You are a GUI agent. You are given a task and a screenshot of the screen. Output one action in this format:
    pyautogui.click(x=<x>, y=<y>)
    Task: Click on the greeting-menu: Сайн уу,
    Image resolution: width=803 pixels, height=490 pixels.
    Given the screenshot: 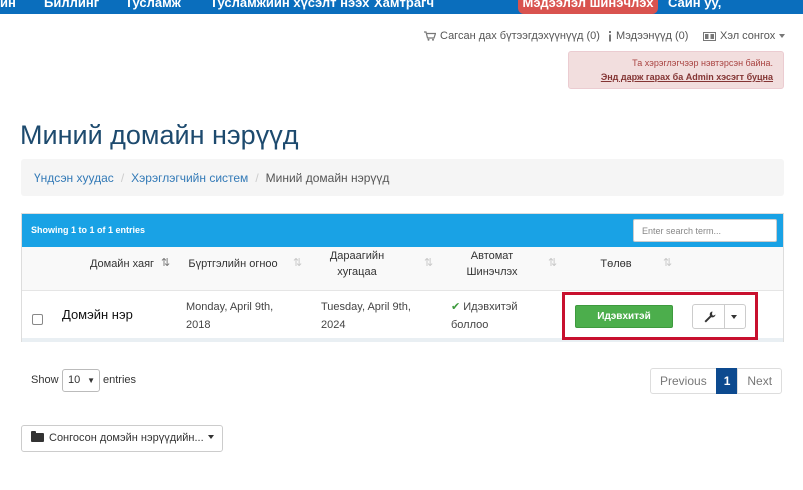 What is the action you would take?
    pyautogui.click(x=694, y=5)
    